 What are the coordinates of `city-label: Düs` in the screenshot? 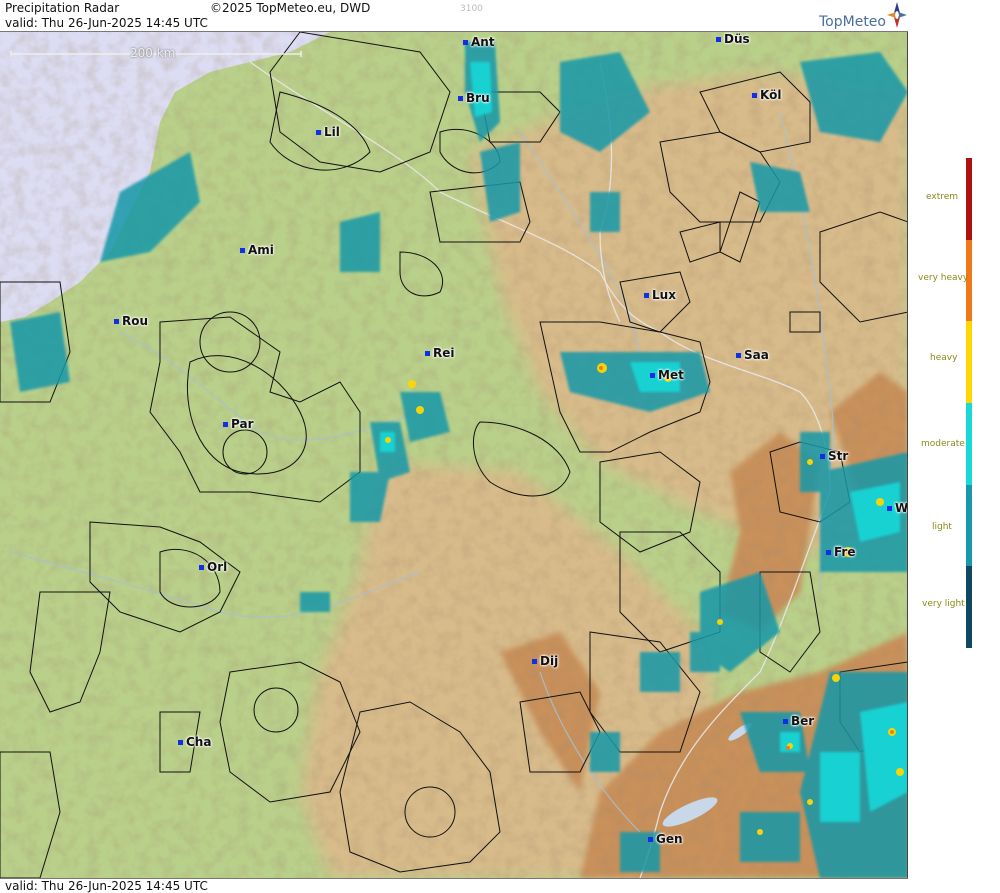 It's located at (737, 39).